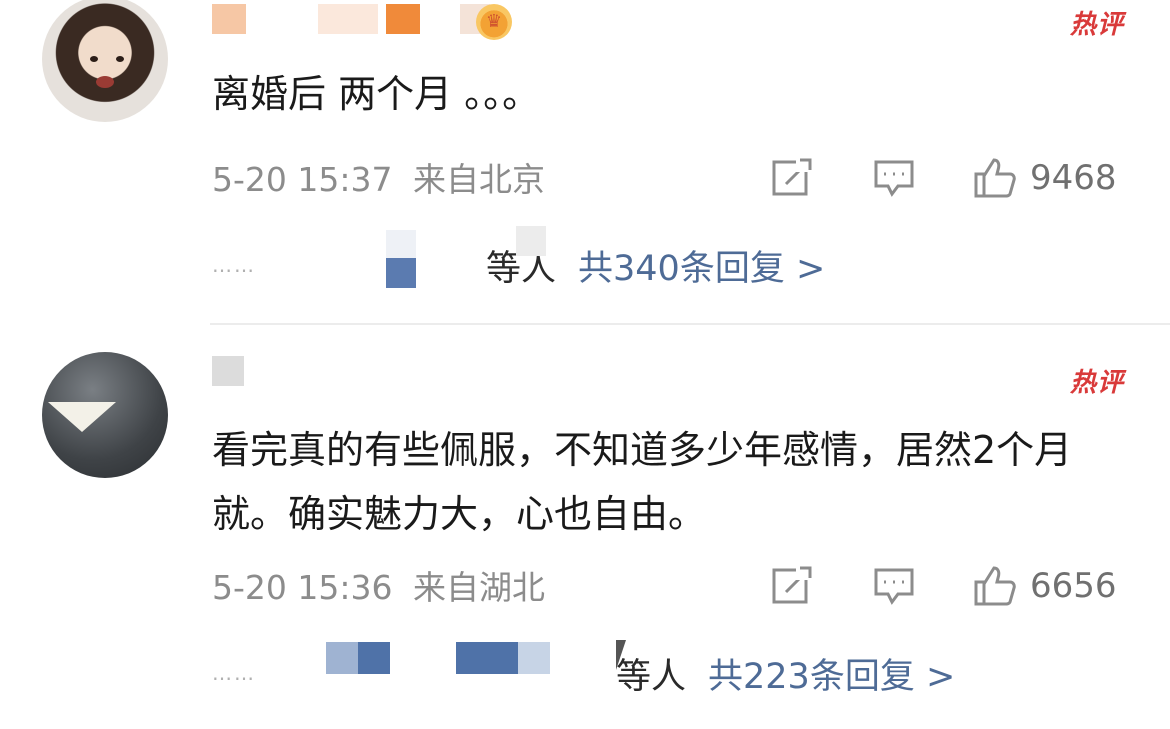 This screenshot has width=1170, height=729. I want to click on username, so click(228, 371).